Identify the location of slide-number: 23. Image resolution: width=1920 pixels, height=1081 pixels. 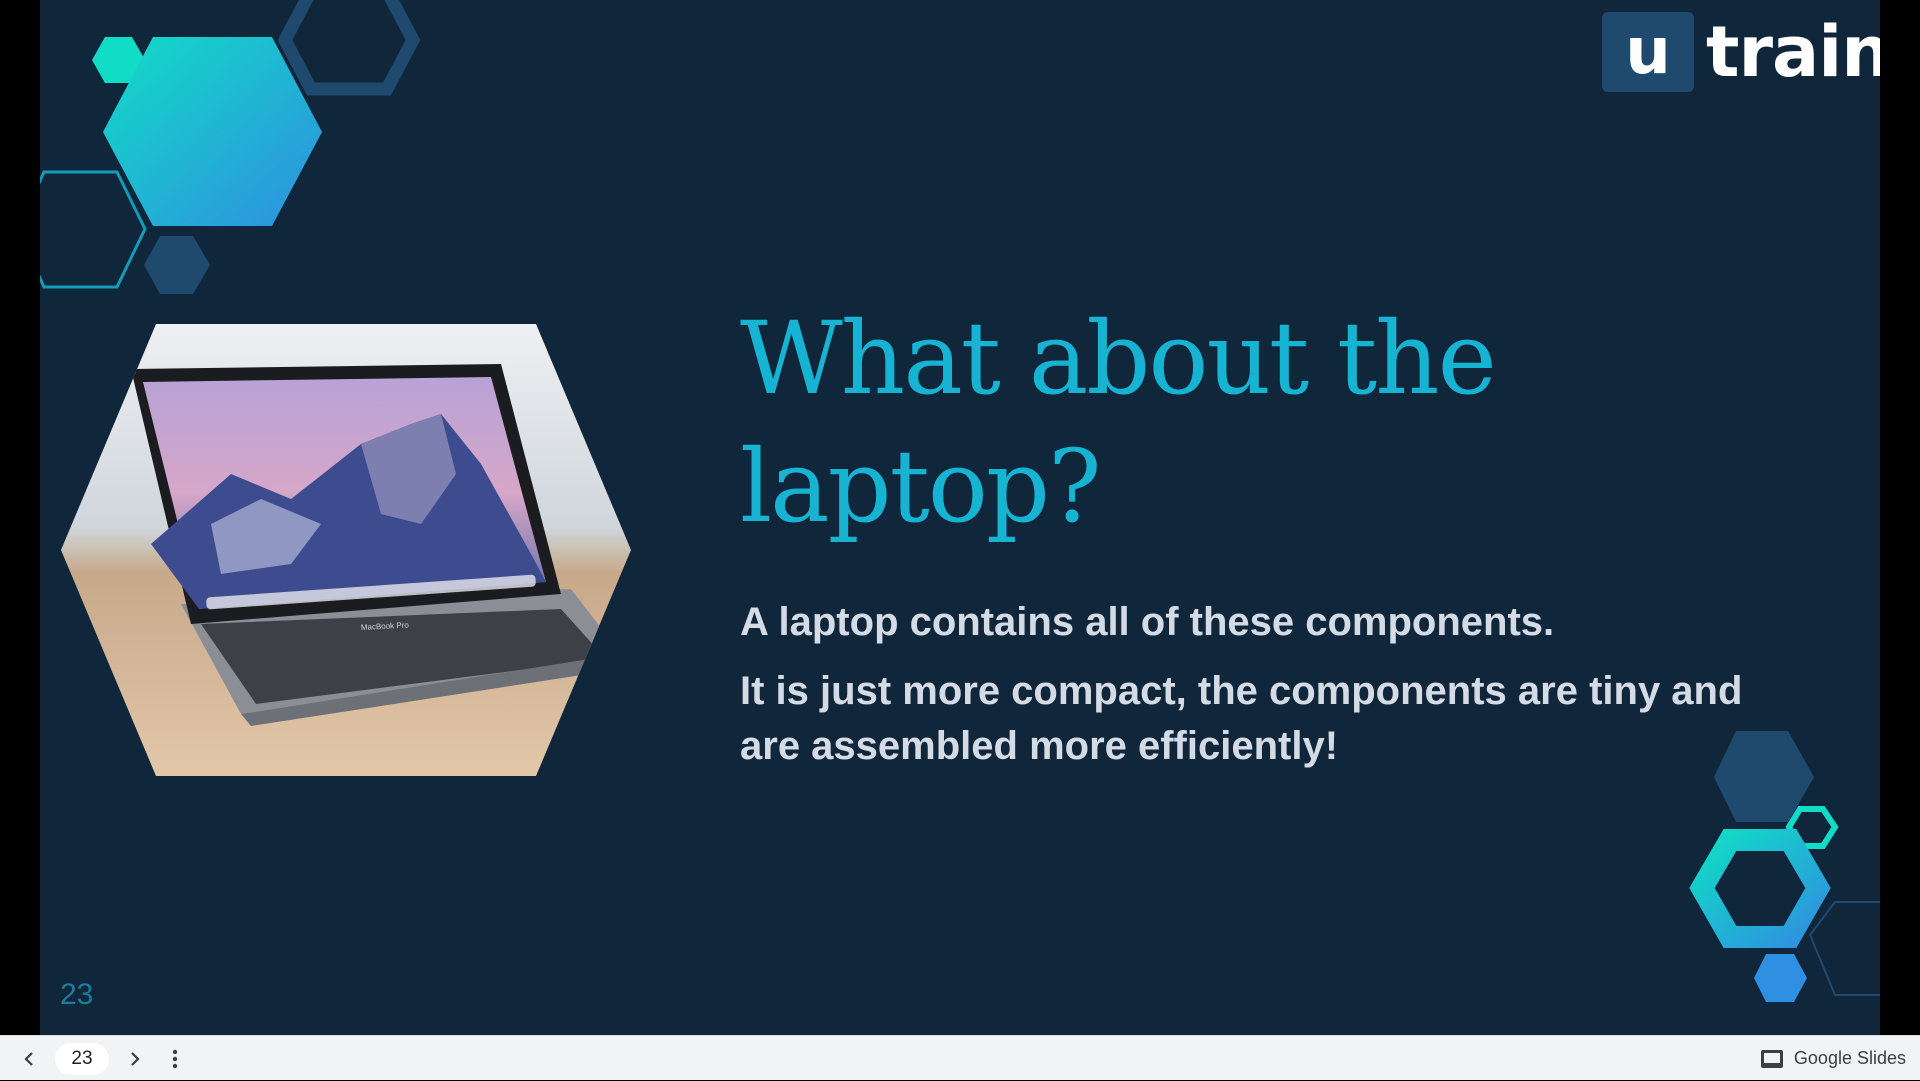
(77, 994).